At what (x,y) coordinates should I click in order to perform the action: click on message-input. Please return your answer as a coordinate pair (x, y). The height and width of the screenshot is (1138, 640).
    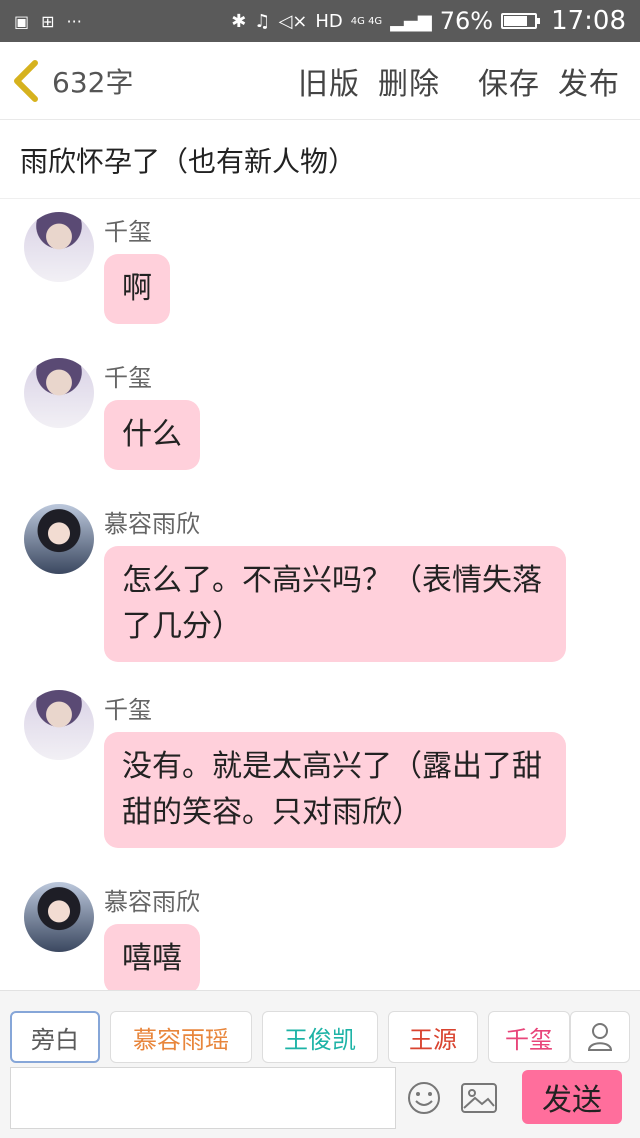
    Looking at the image, I should click on (203, 1098).